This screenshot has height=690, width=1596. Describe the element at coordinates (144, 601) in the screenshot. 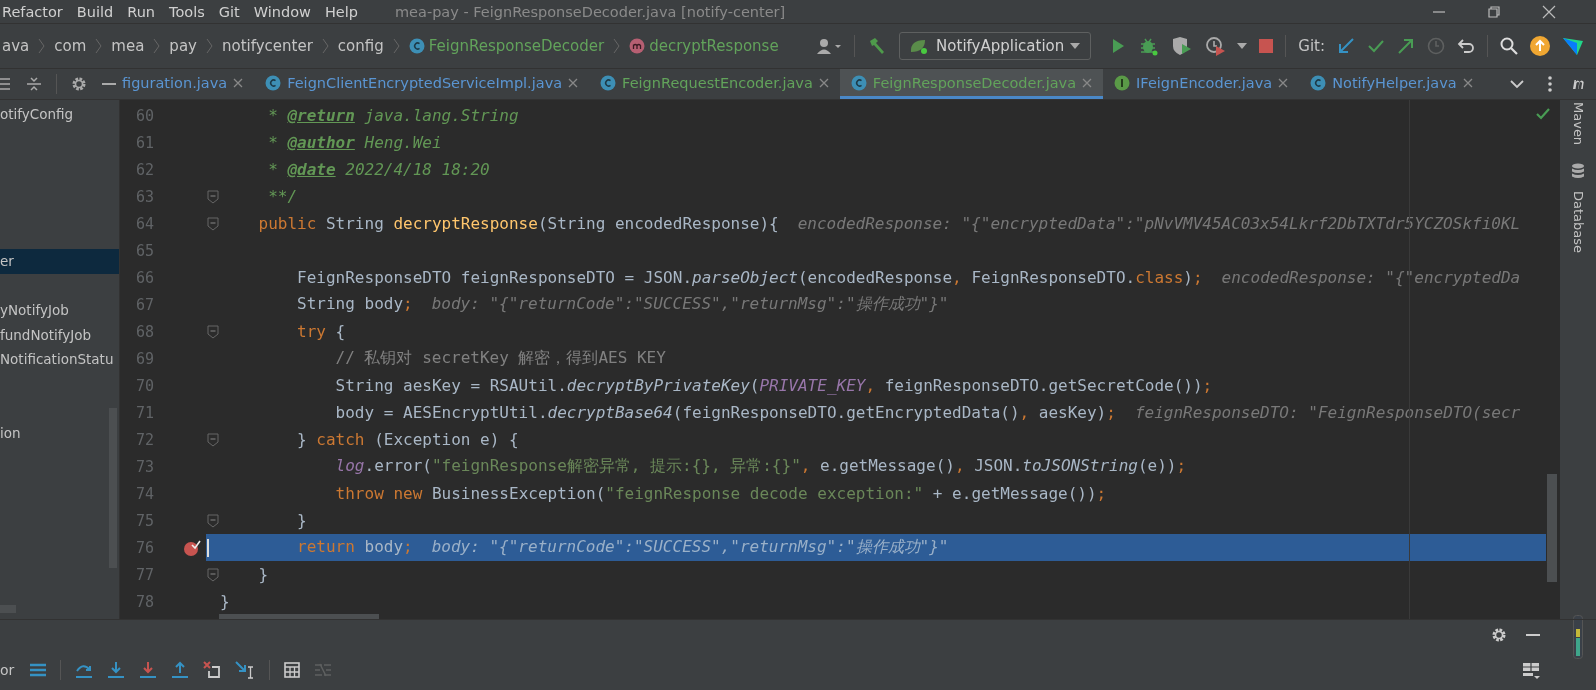

I see `line-number: 78` at that location.